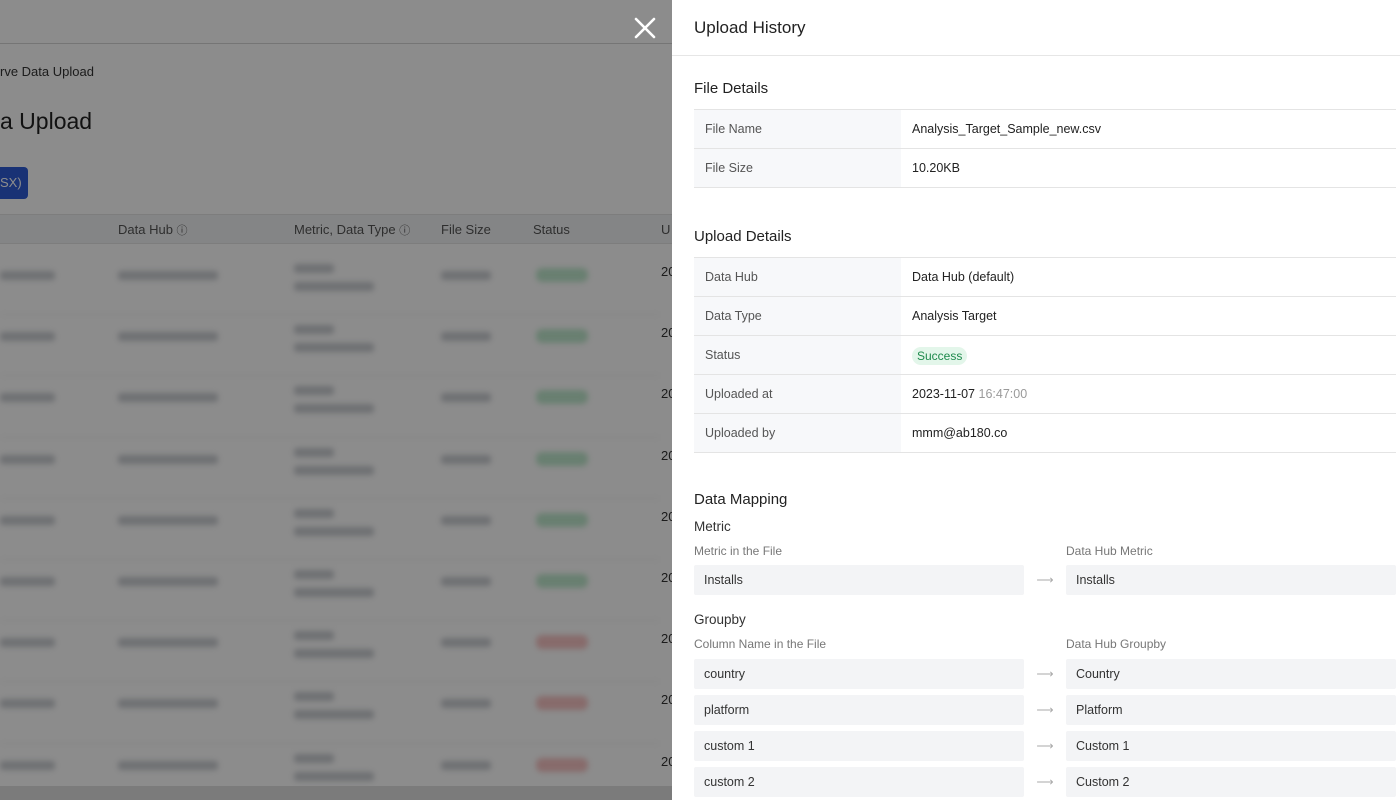  I want to click on groupby-hub-column-label: Data Hub Groupby, so click(1116, 644).